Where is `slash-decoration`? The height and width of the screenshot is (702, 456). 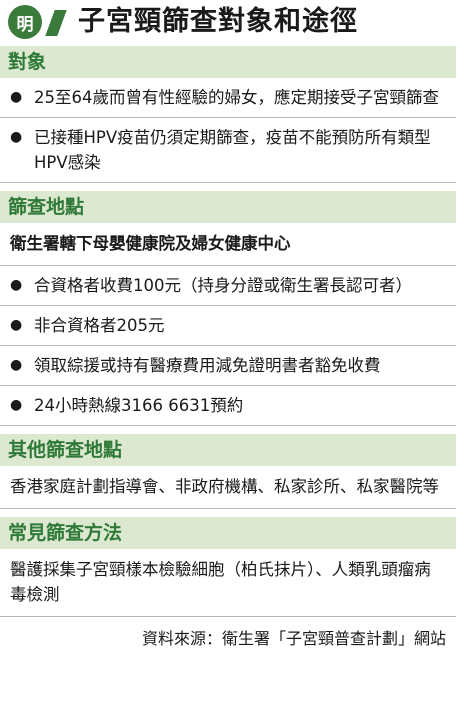 slash-decoration is located at coordinates (56, 23).